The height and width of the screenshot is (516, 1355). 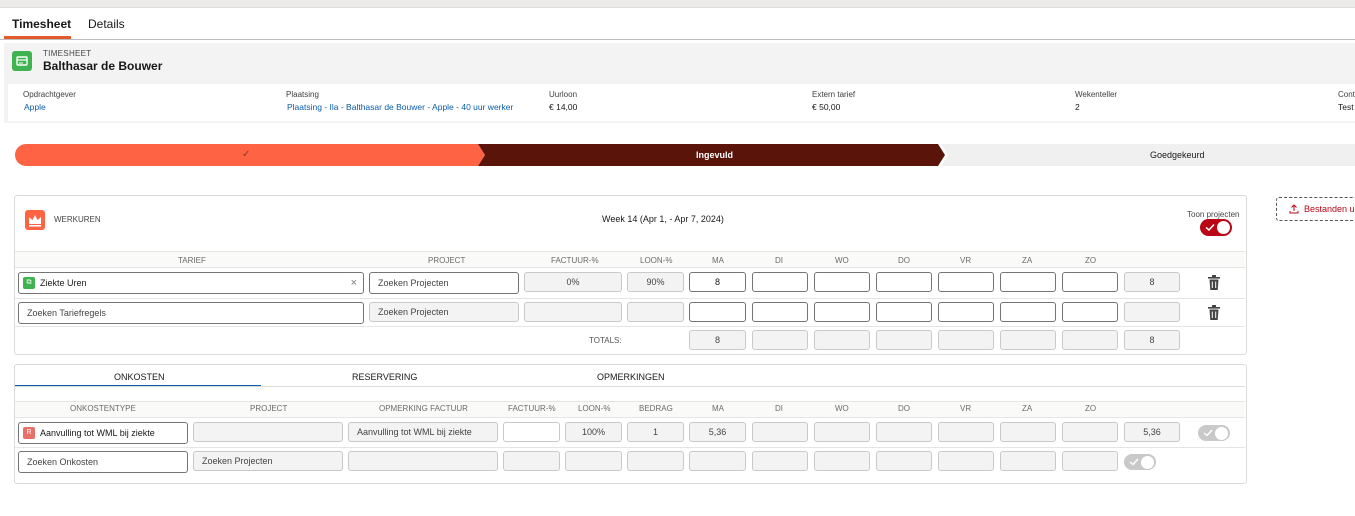 I want to click on hours-input-ma: 8, so click(x=717, y=282).